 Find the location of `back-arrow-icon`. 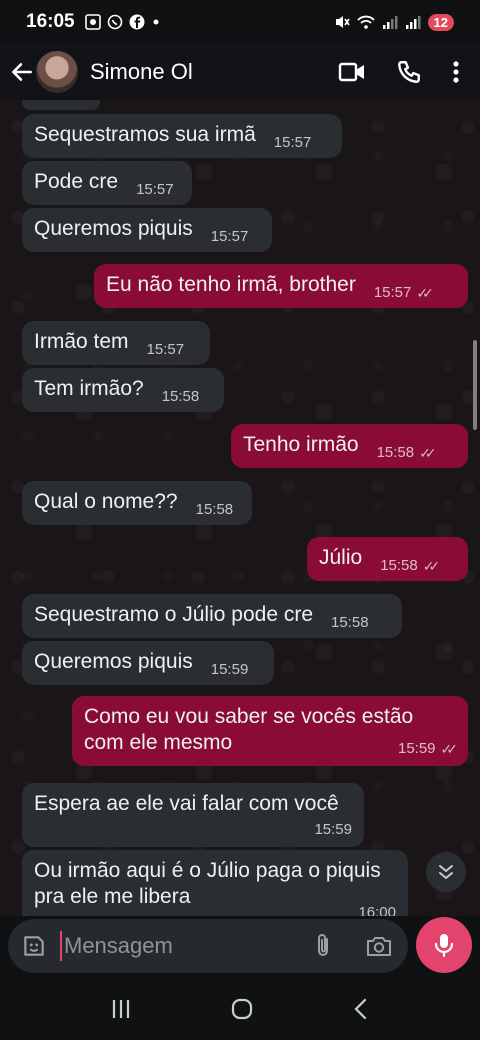

back-arrow-icon is located at coordinates (22, 72).